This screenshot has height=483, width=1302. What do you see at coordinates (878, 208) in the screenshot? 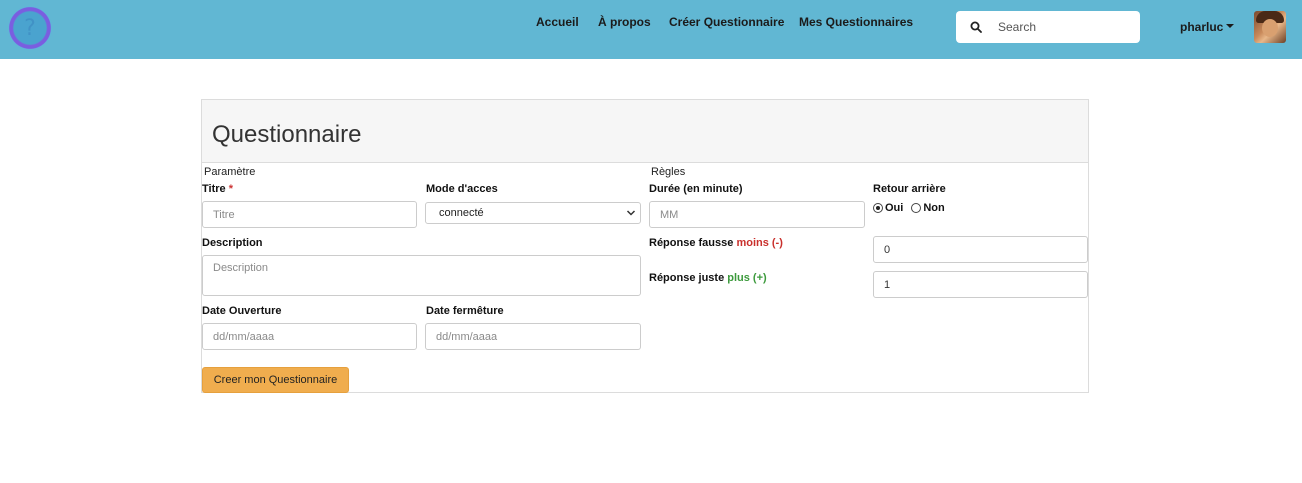
I see `radio-oui` at bounding box center [878, 208].